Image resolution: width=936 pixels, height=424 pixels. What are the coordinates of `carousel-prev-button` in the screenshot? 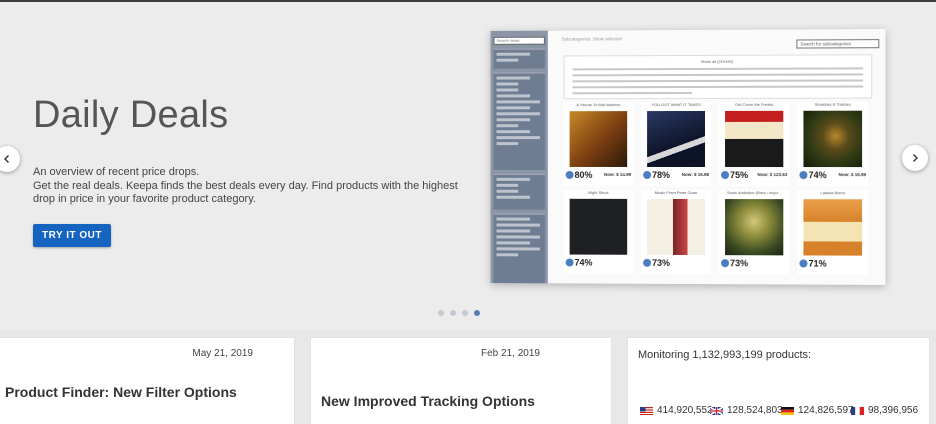 It's located at (10, 159).